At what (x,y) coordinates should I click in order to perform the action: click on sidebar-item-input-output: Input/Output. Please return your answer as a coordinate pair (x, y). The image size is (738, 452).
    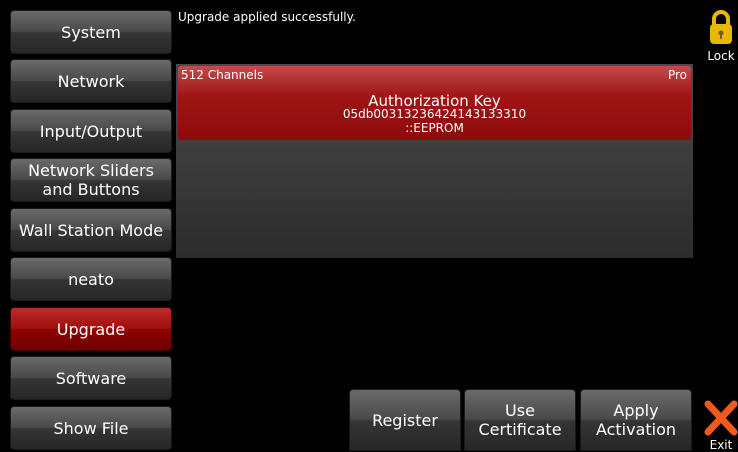
    Looking at the image, I should click on (91, 131).